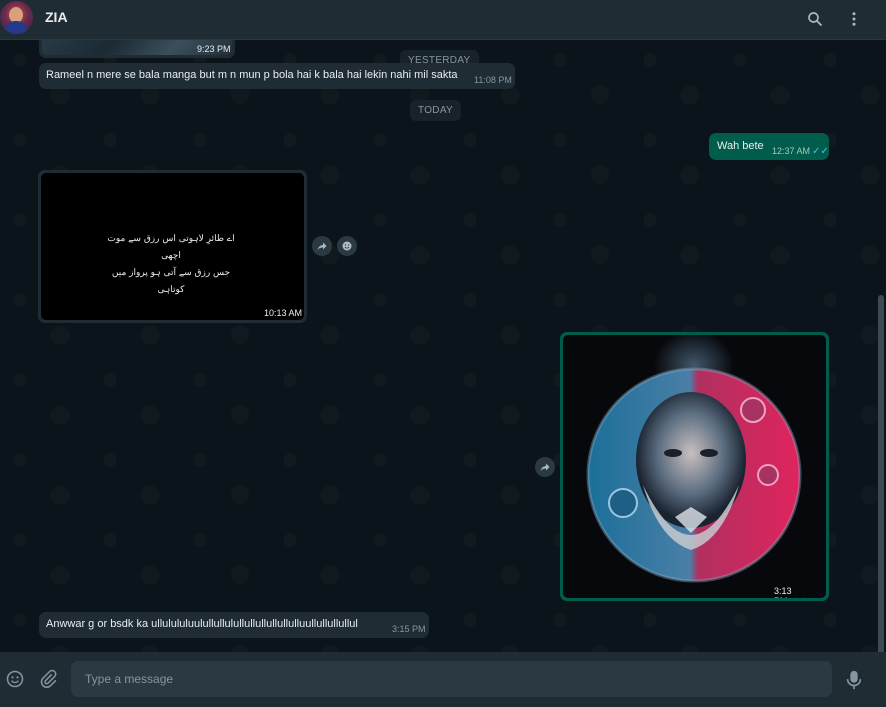 The image size is (886, 707). Describe the element at coordinates (881, 473) in the screenshot. I see `scrollbar` at that location.